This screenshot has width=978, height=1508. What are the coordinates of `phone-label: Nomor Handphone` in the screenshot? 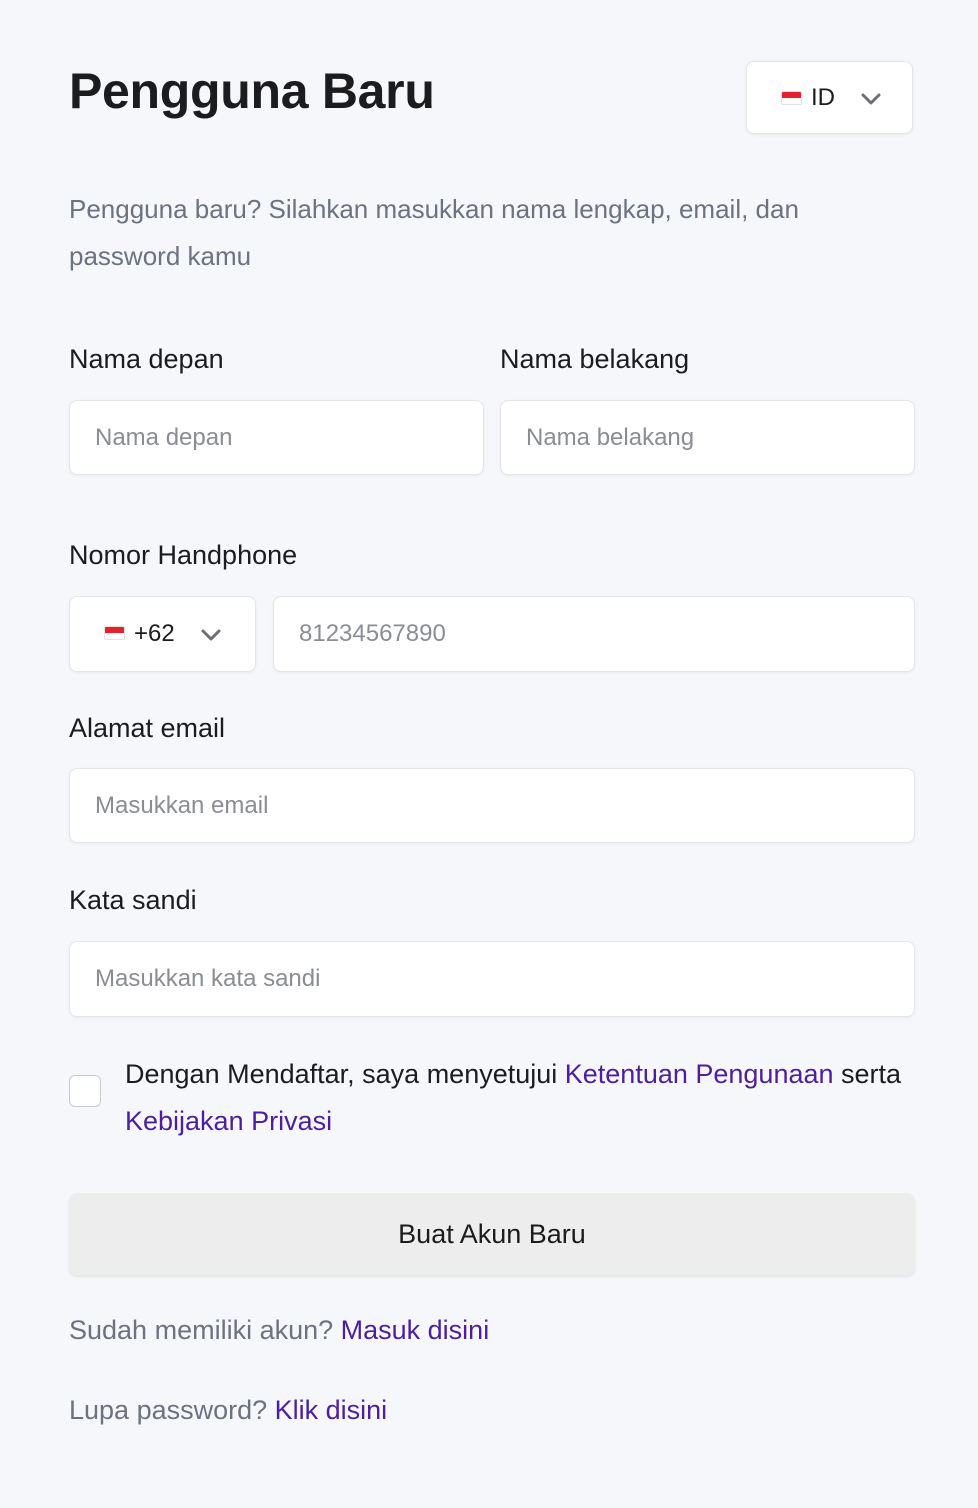 It's located at (183, 555).